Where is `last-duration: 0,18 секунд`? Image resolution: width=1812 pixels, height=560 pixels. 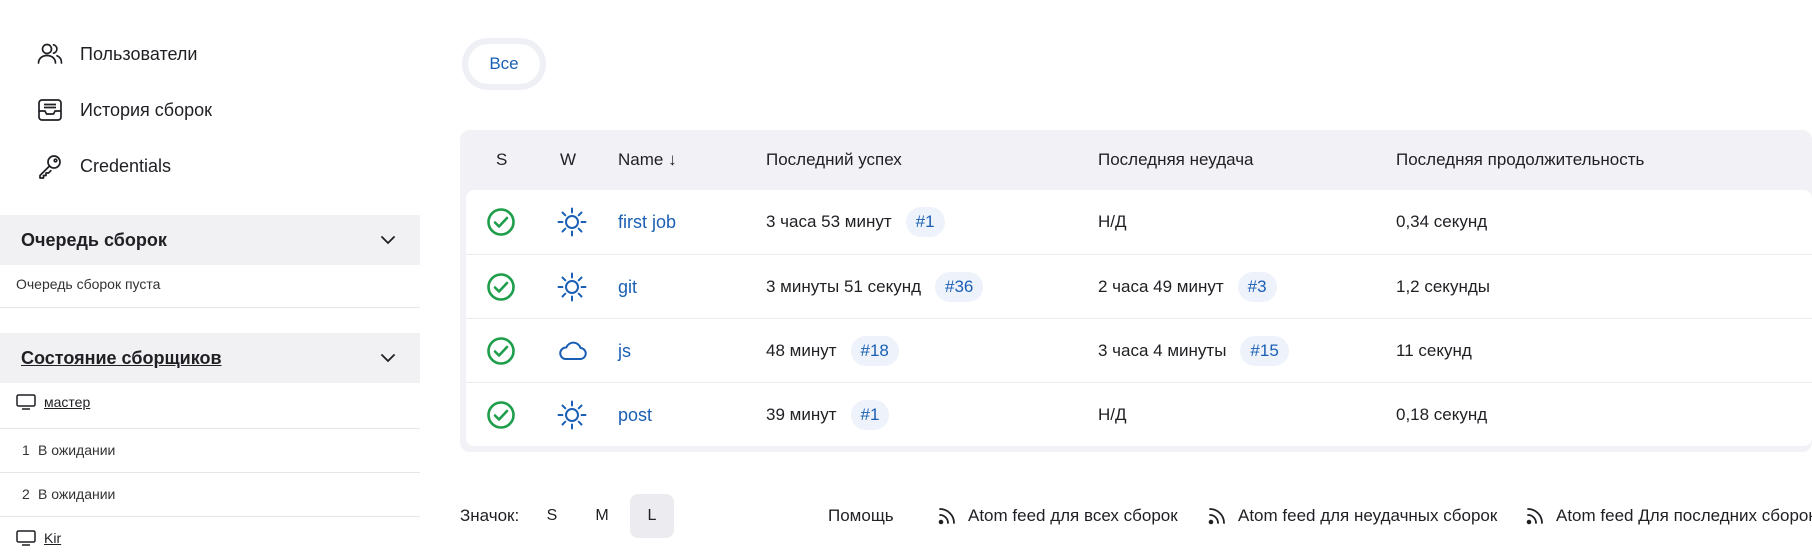 last-duration: 0,18 секунд is located at coordinates (1442, 414).